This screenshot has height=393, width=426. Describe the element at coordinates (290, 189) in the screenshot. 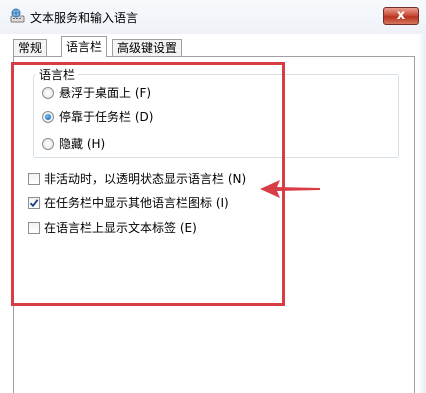

I see `annotation-arrow-icon` at that location.